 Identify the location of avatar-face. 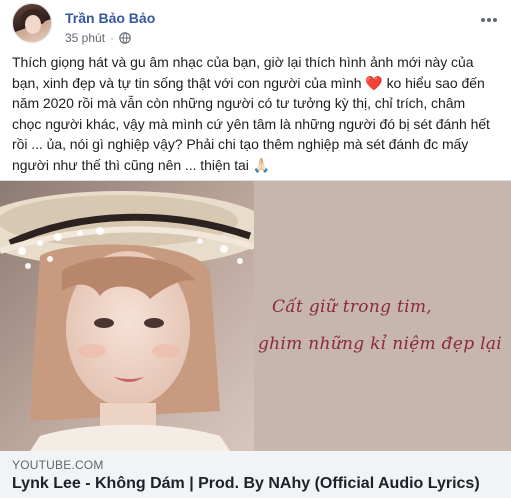
(33, 24).